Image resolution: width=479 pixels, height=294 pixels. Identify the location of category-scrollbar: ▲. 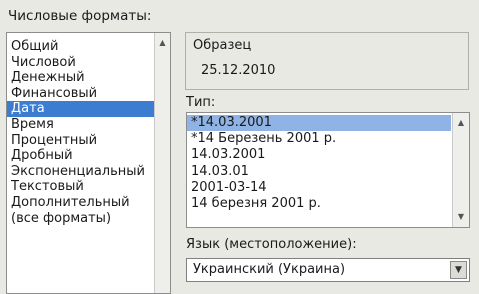
(162, 163).